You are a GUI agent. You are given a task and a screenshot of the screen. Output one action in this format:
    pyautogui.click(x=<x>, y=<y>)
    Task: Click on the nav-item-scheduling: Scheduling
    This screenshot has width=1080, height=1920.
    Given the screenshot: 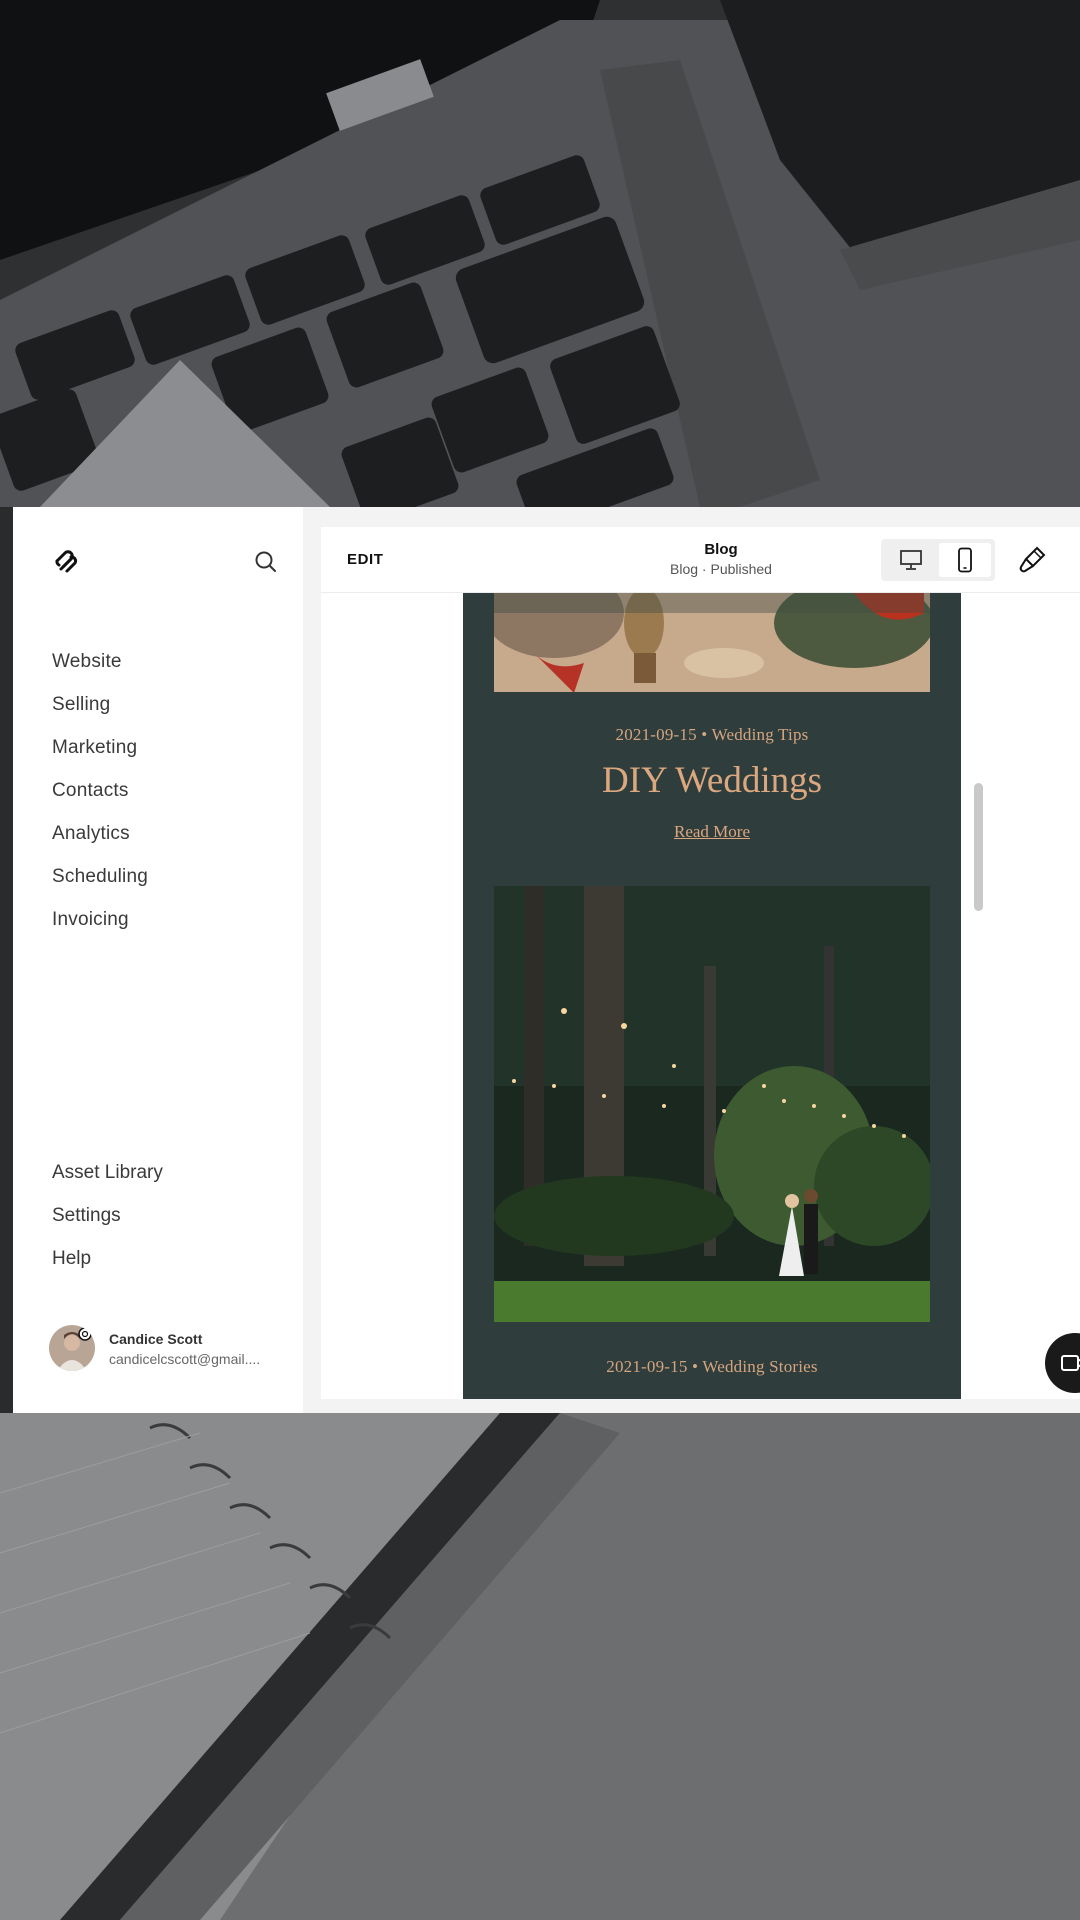 What is the action you would take?
    pyautogui.click(x=100, y=887)
    